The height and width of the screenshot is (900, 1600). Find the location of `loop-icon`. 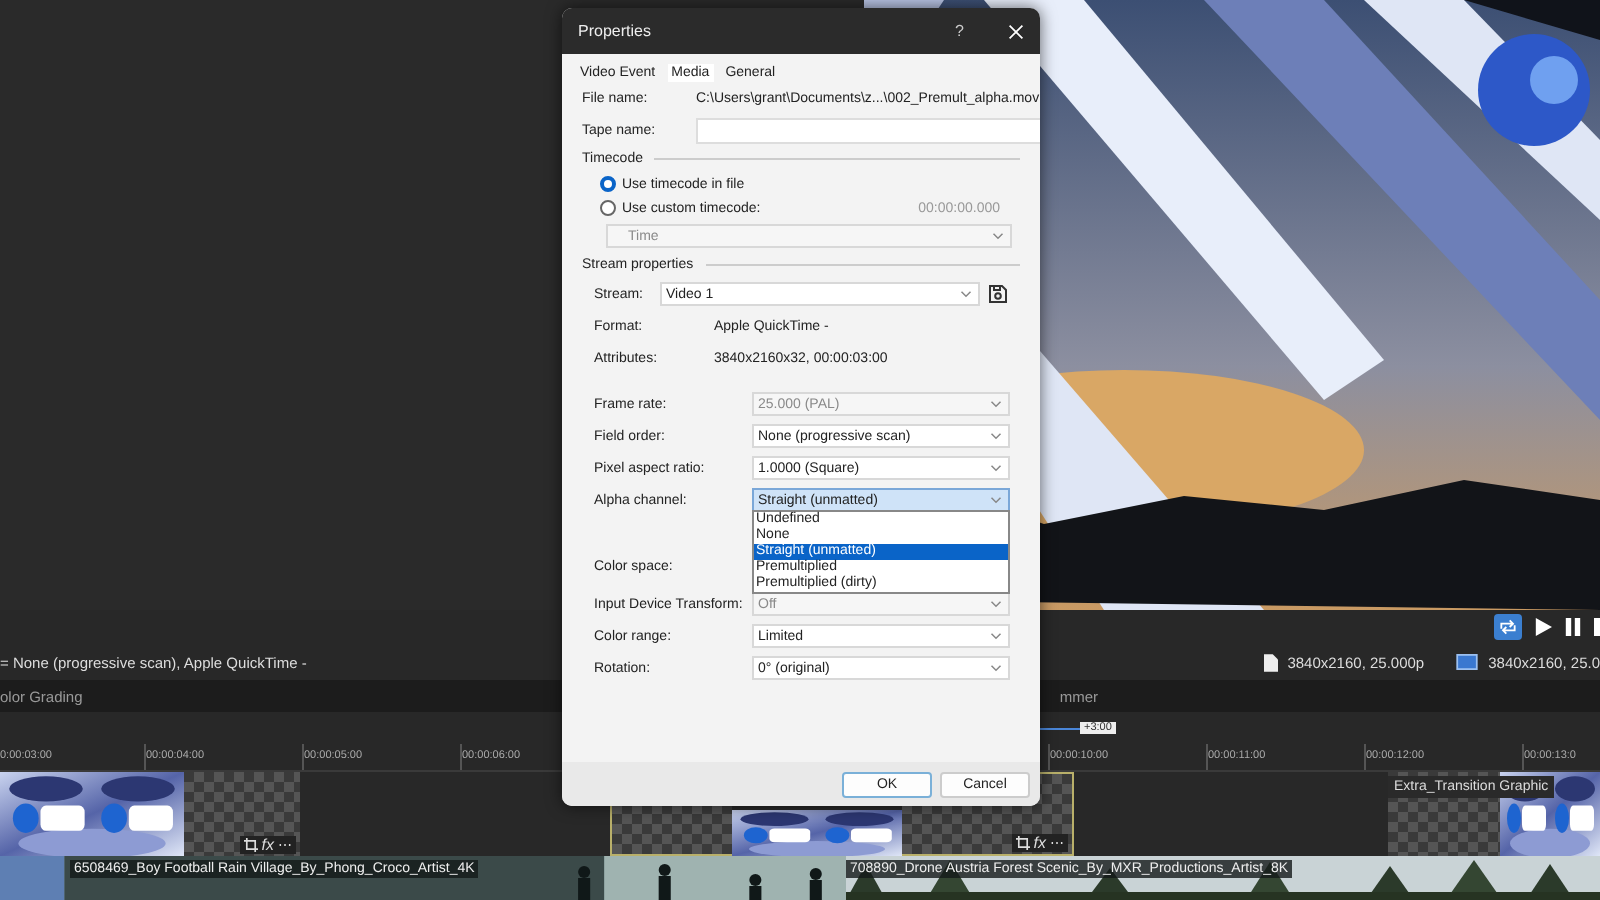

loop-icon is located at coordinates (1508, 627).